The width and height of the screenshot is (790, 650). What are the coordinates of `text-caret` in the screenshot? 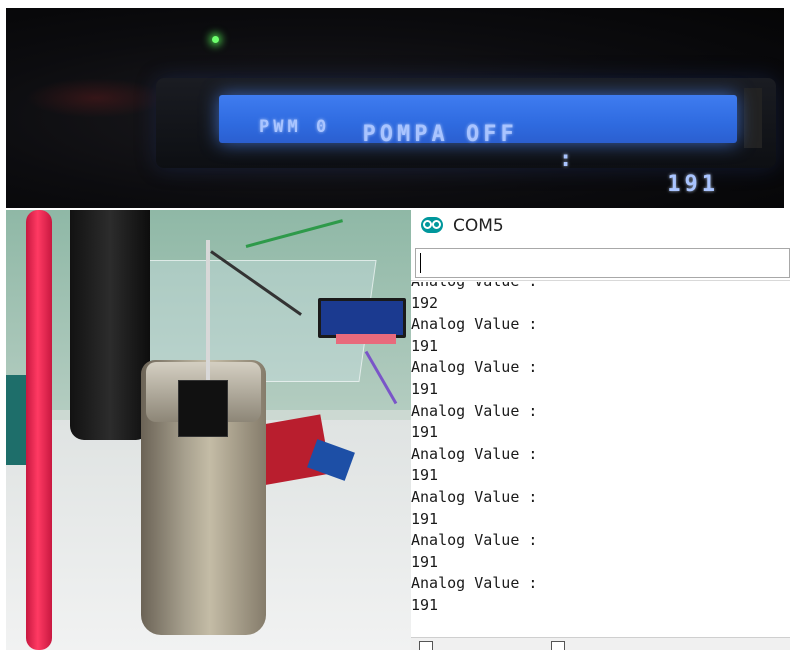 It's located at (420, 263).